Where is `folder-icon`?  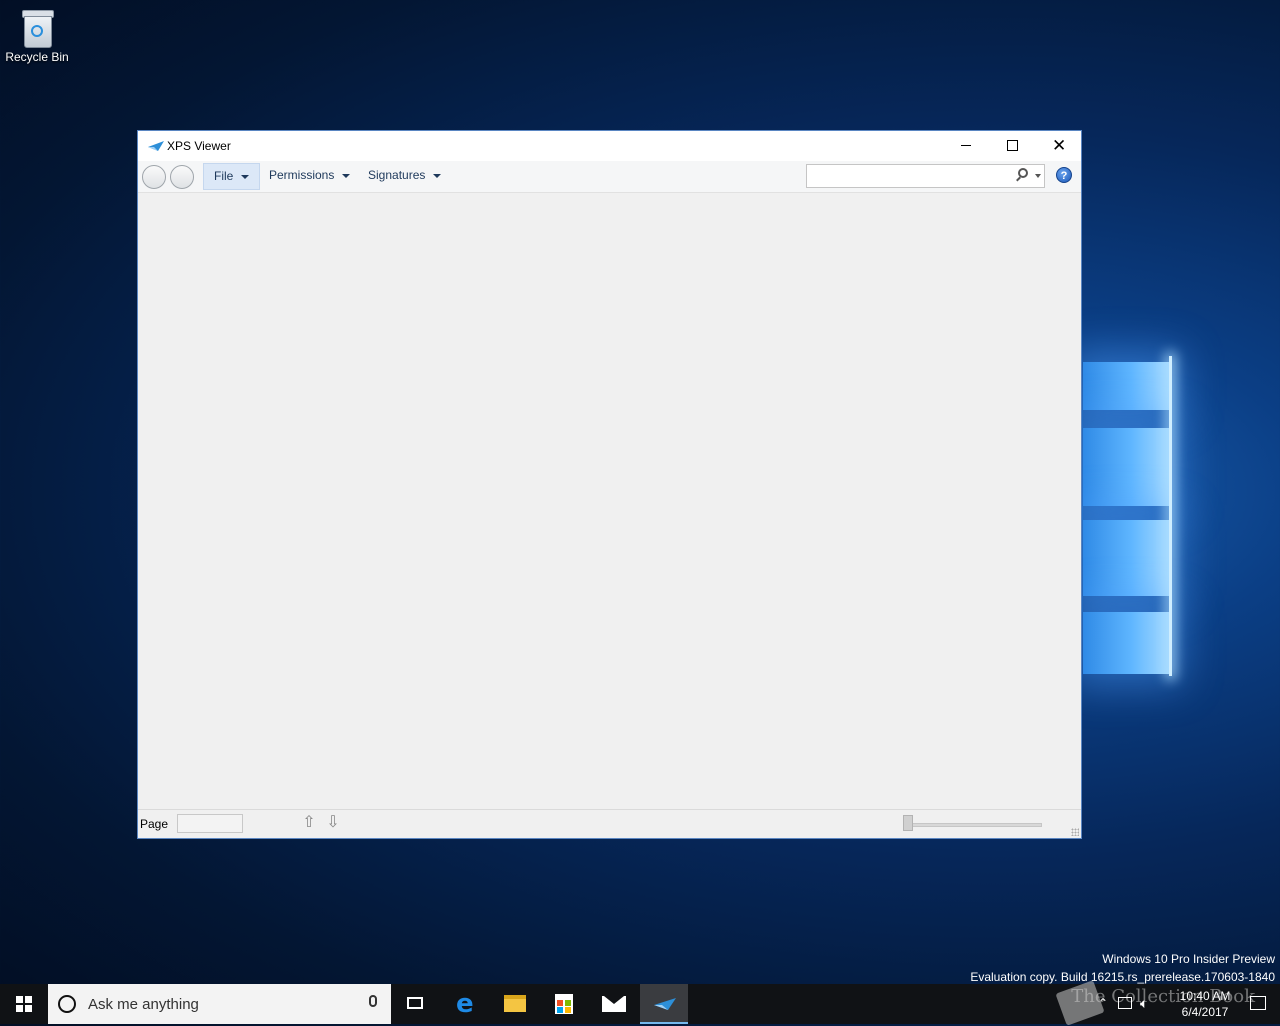 folder-icon is located at coordinates (515, 1003).